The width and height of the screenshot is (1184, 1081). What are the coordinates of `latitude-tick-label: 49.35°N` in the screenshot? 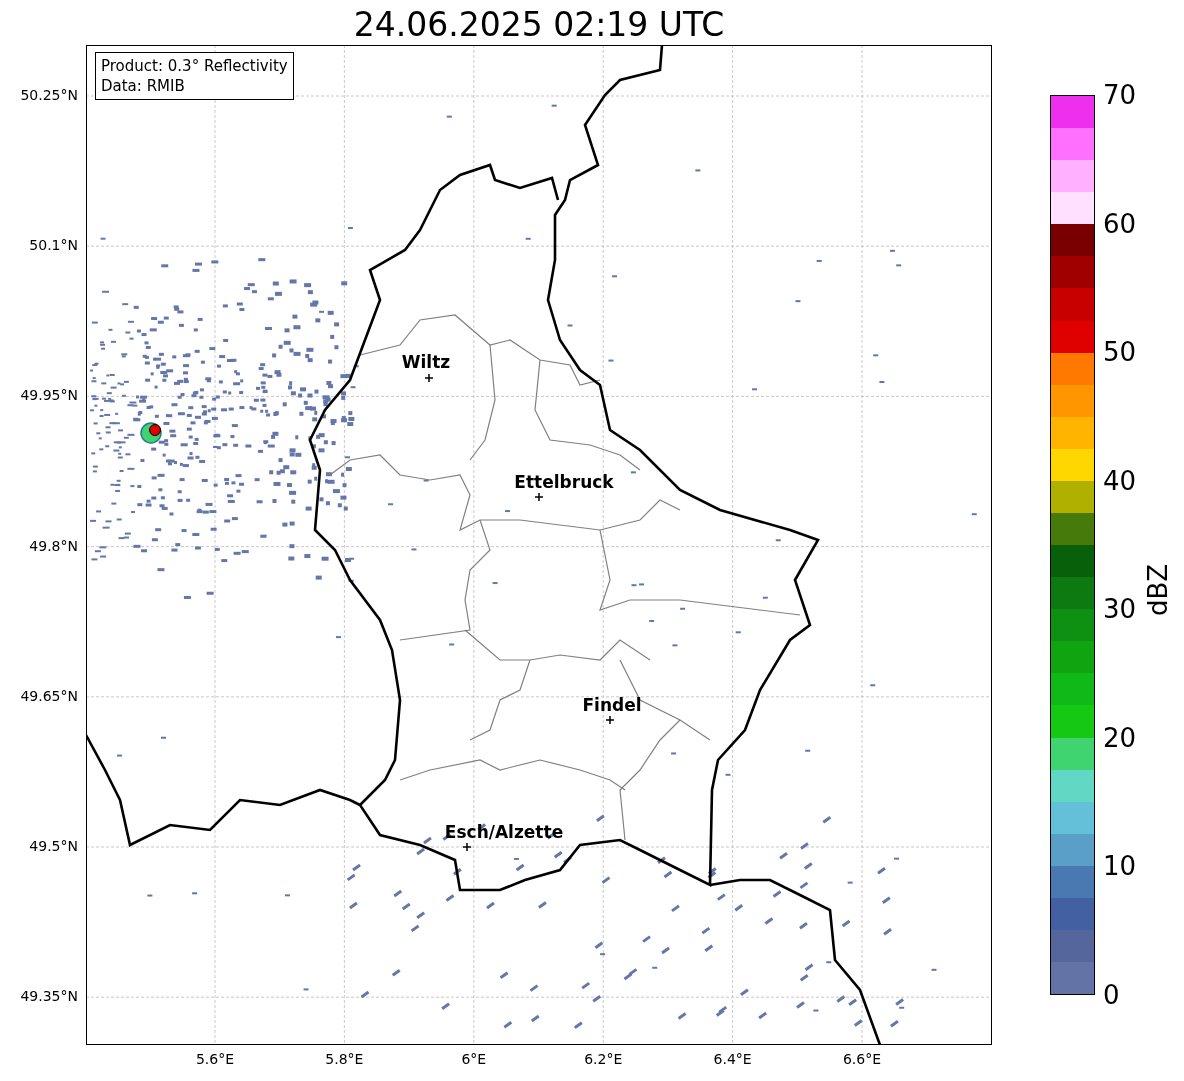 It's located at (49, 996).